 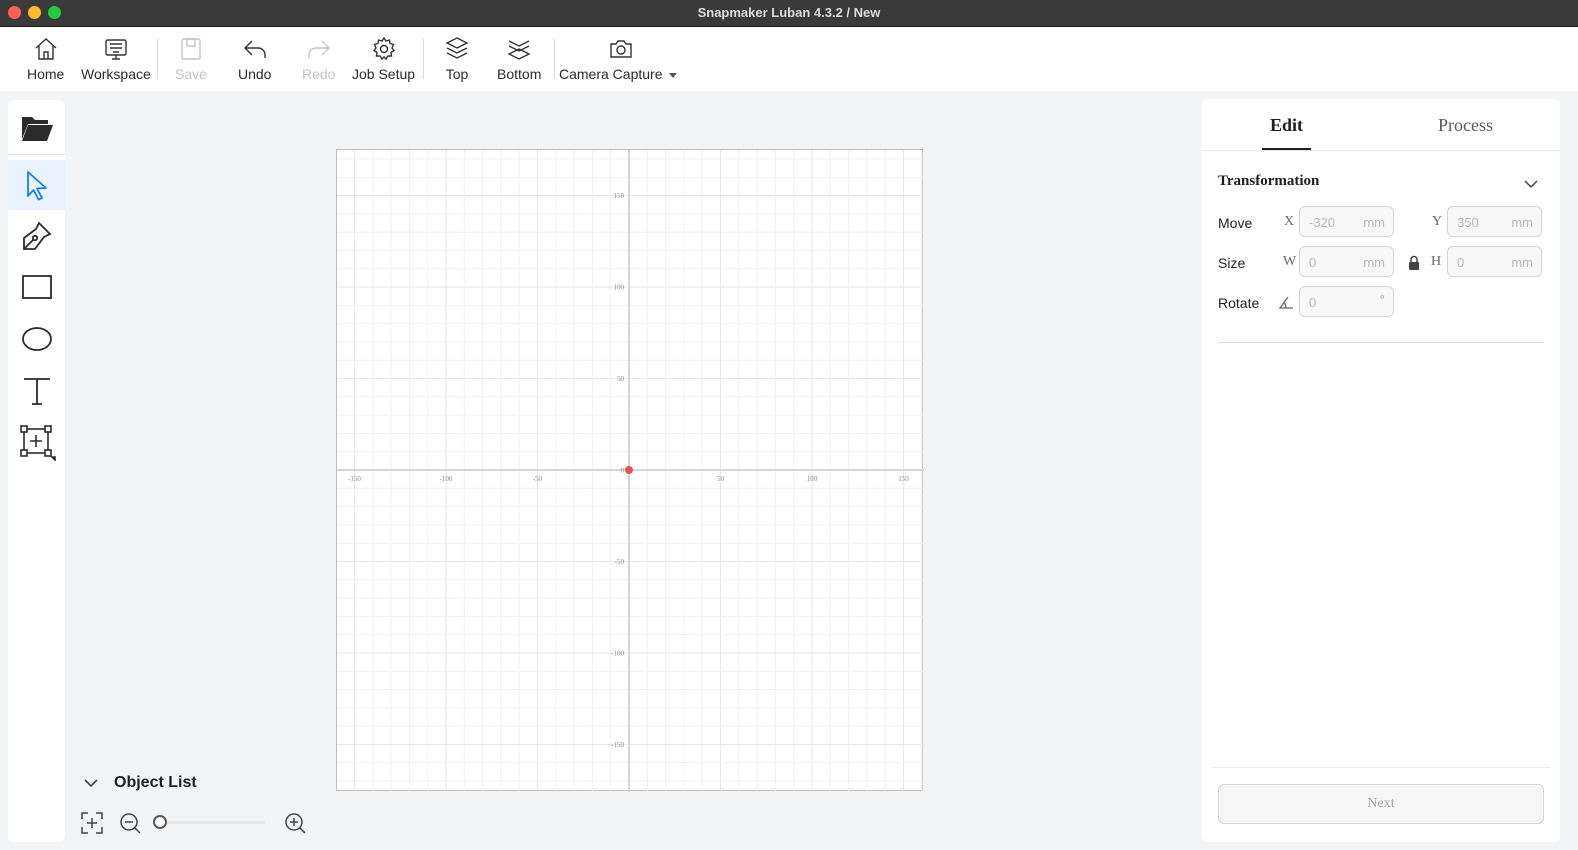 What do you see at coordinates (1436, 261) in the screenshot?
I see `h-axis-label: H` at bounding box center [1436, 261].